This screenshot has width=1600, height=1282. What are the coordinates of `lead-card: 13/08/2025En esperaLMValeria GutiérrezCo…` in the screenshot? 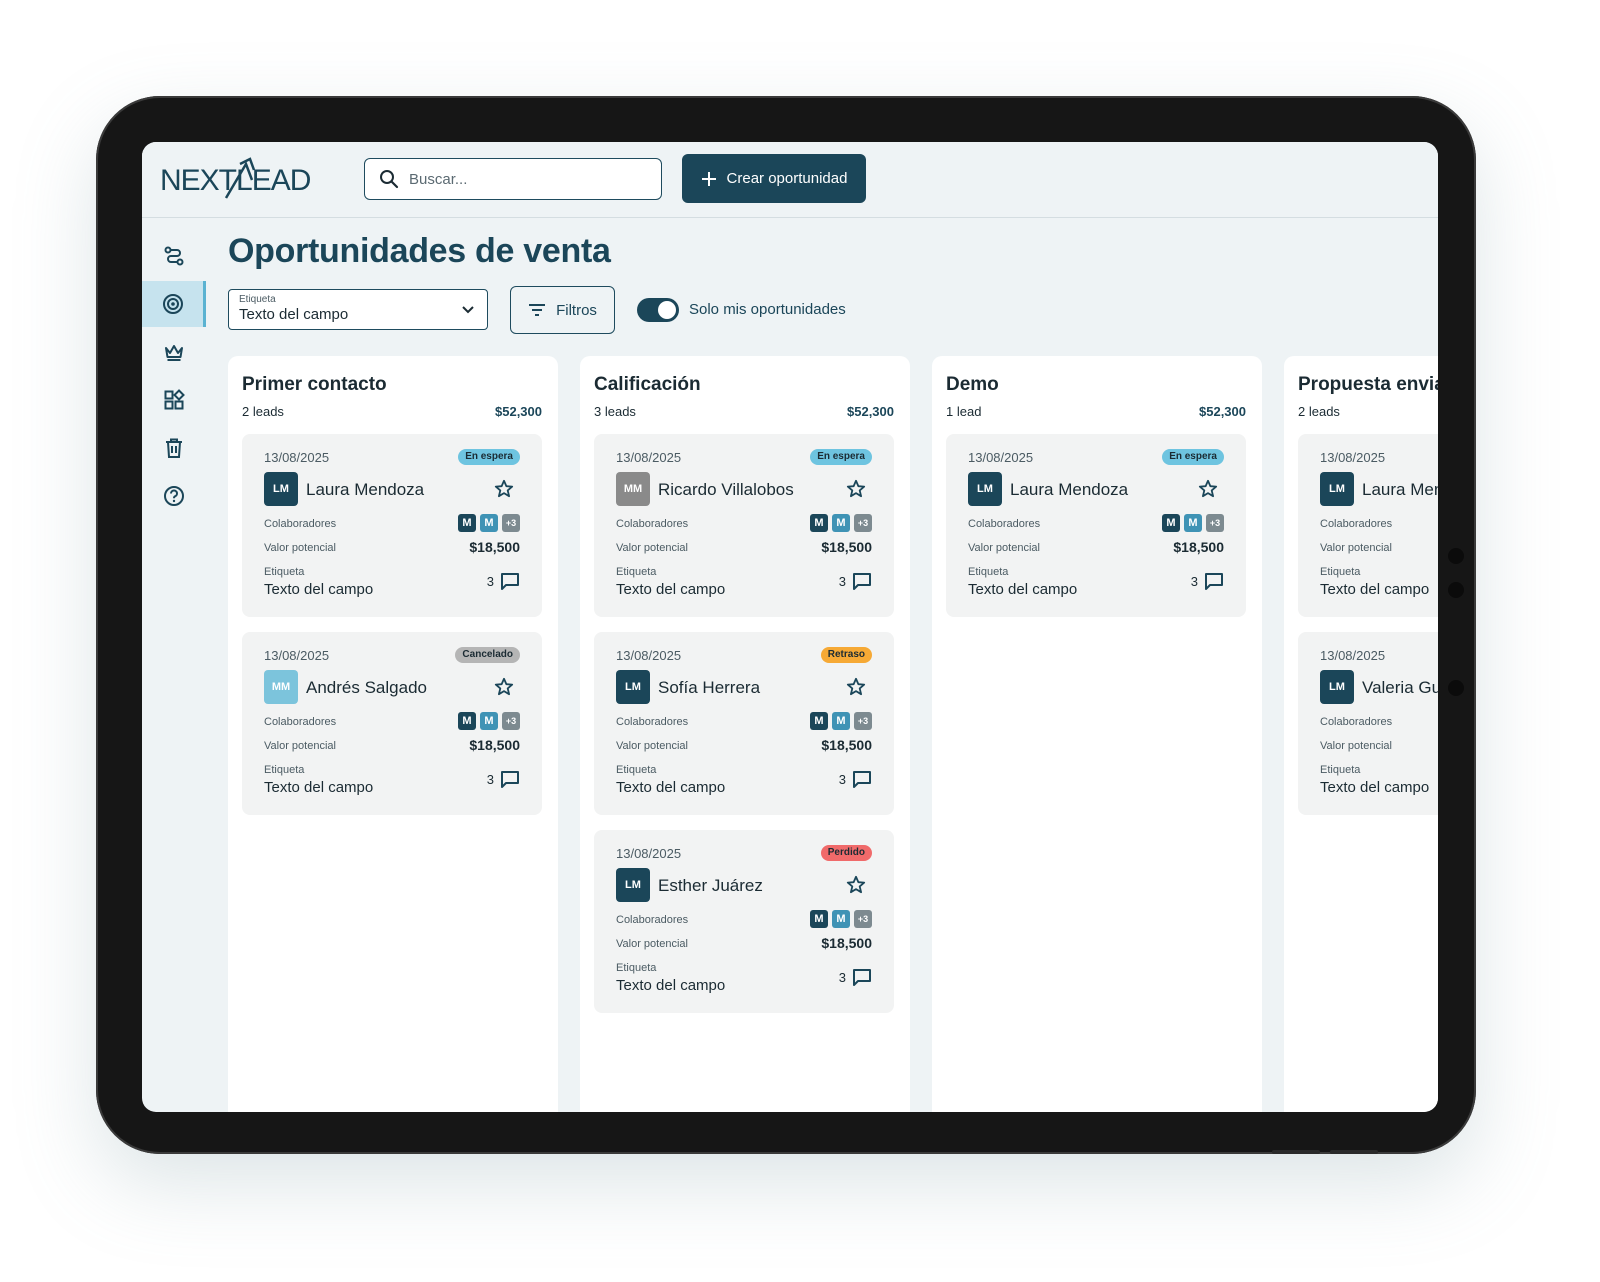 It's located at (1368, 723).